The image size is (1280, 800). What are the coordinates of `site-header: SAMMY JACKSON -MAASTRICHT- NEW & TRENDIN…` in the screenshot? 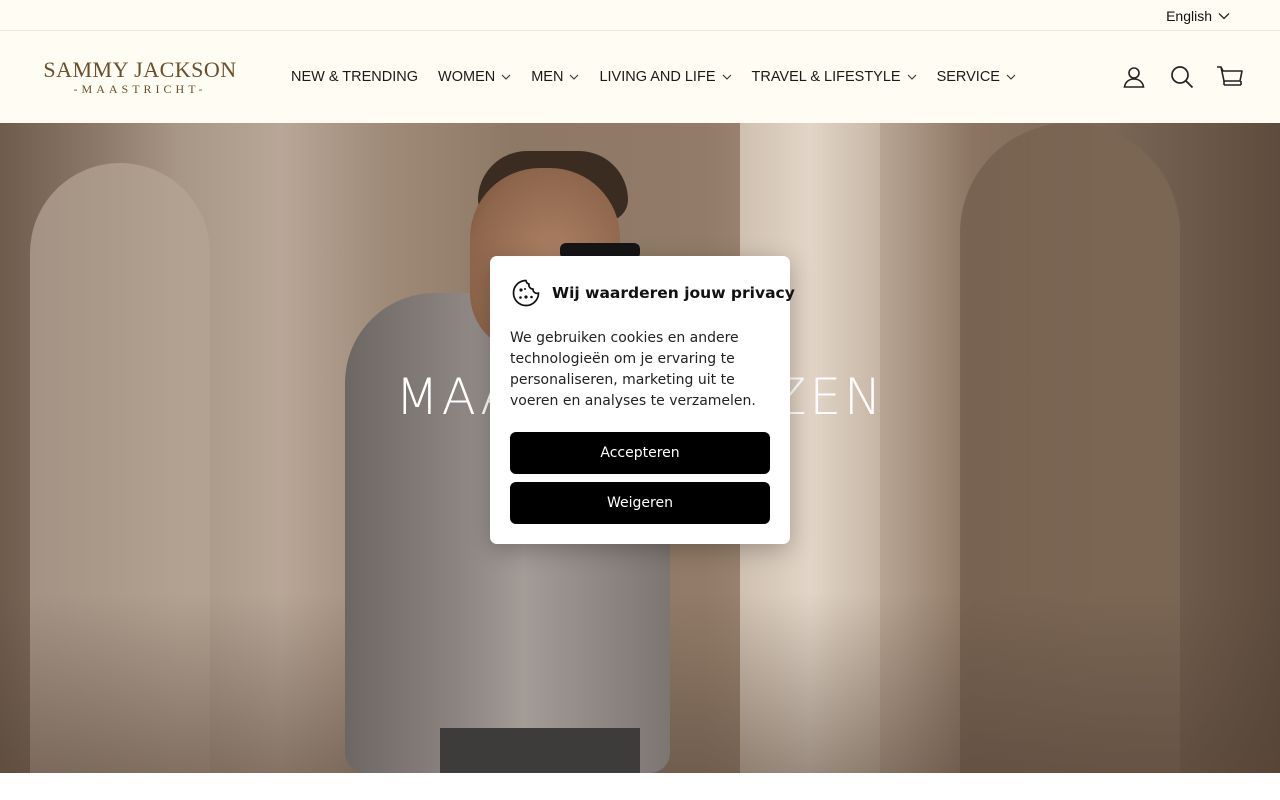 It's located at (640, 77).